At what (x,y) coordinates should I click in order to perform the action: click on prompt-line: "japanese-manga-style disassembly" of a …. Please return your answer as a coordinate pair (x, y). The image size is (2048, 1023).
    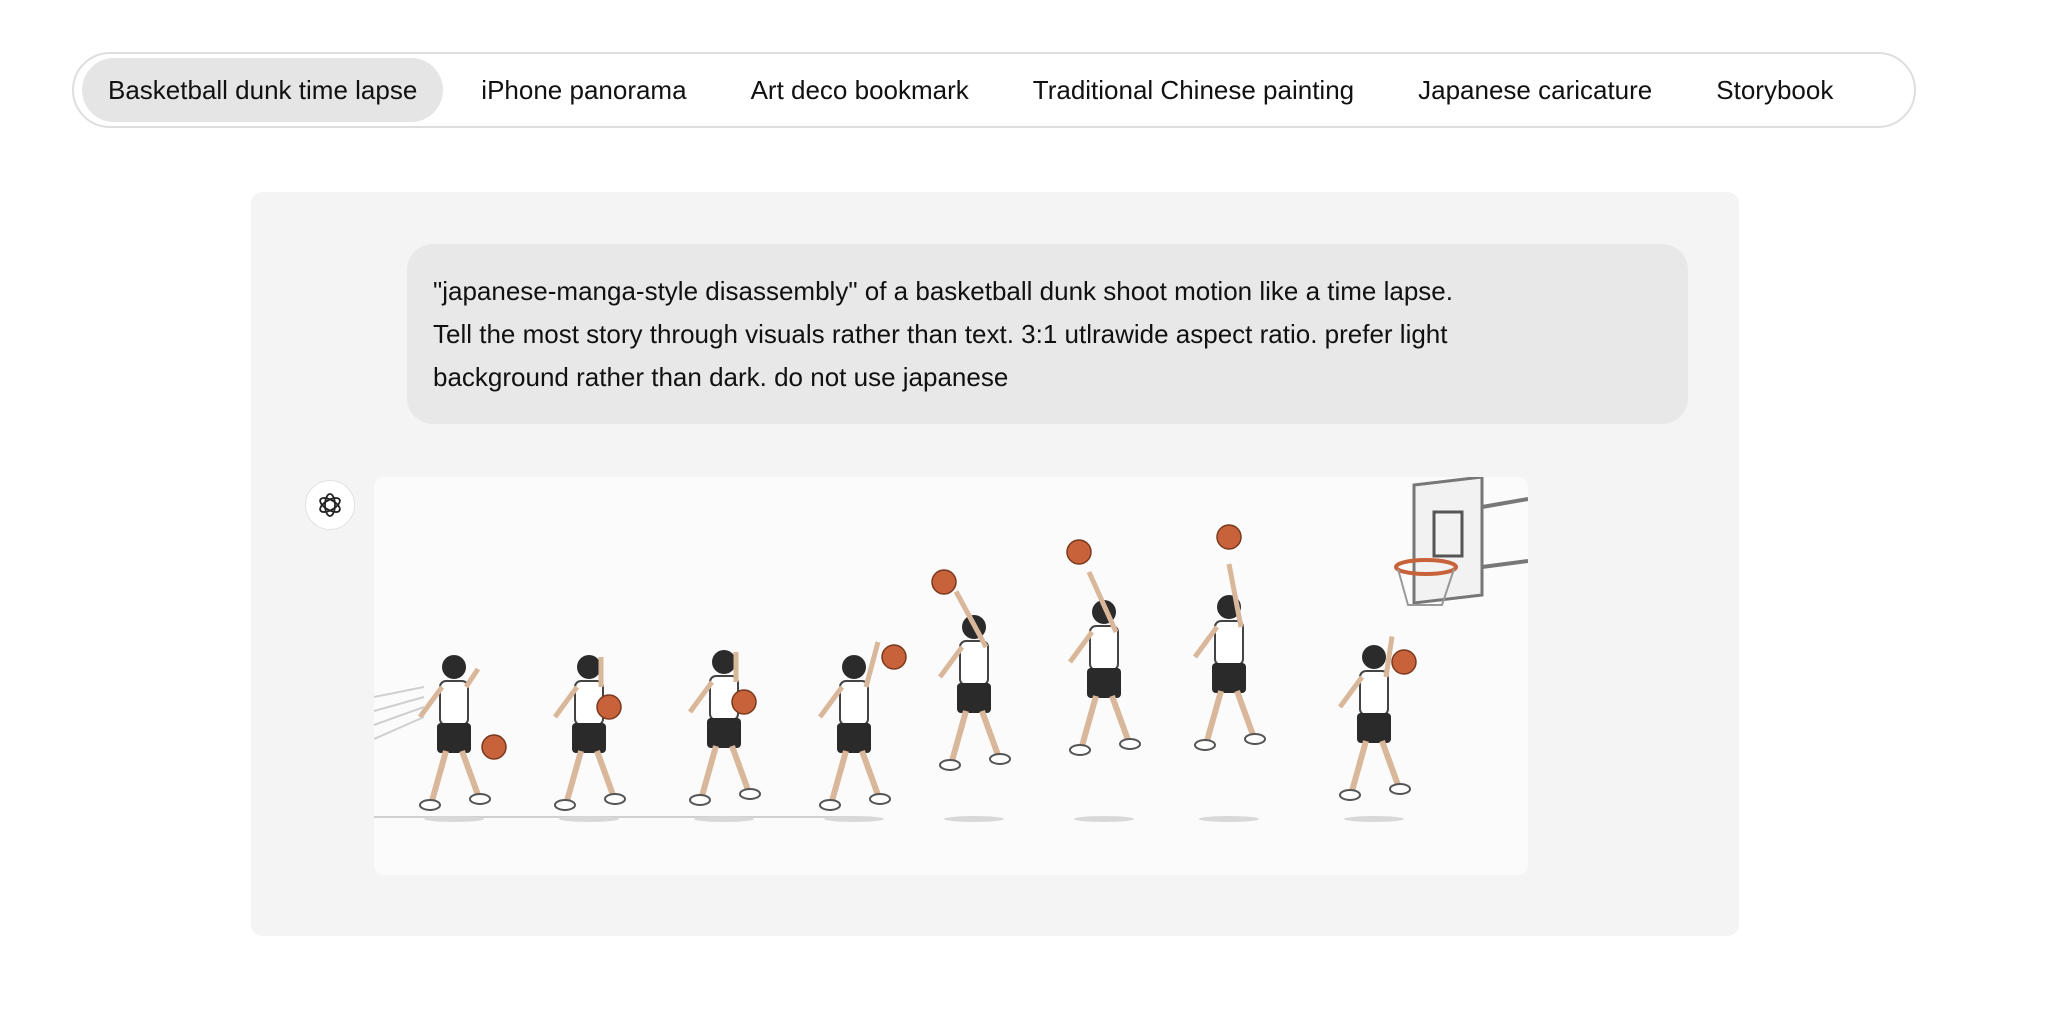
    Looking at the image, I should click on (943, 291).